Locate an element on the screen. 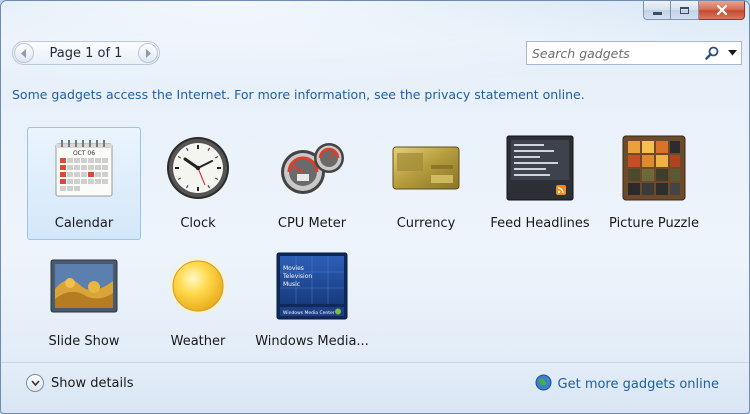 The image size is (750, 414). page-navigator: Page 1 of 1 is located at coordinates (86, 53).